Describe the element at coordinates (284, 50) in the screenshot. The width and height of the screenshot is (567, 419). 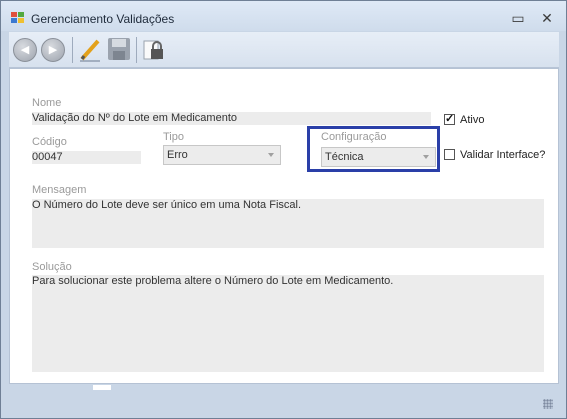
I see `toolbar: ◀ ▶` at that location.